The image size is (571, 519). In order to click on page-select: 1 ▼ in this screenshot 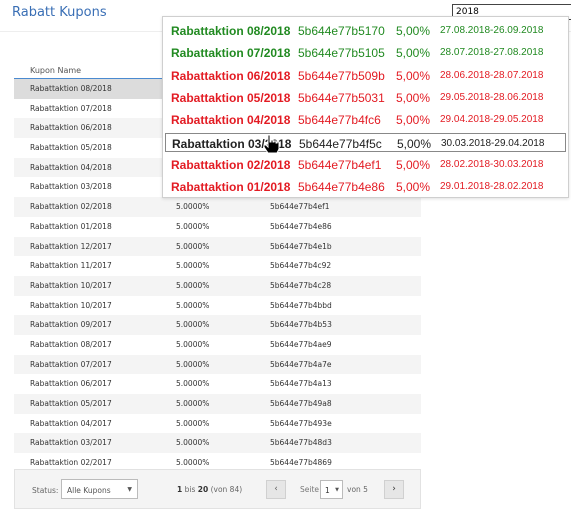, I will do `click(331, 489)`.